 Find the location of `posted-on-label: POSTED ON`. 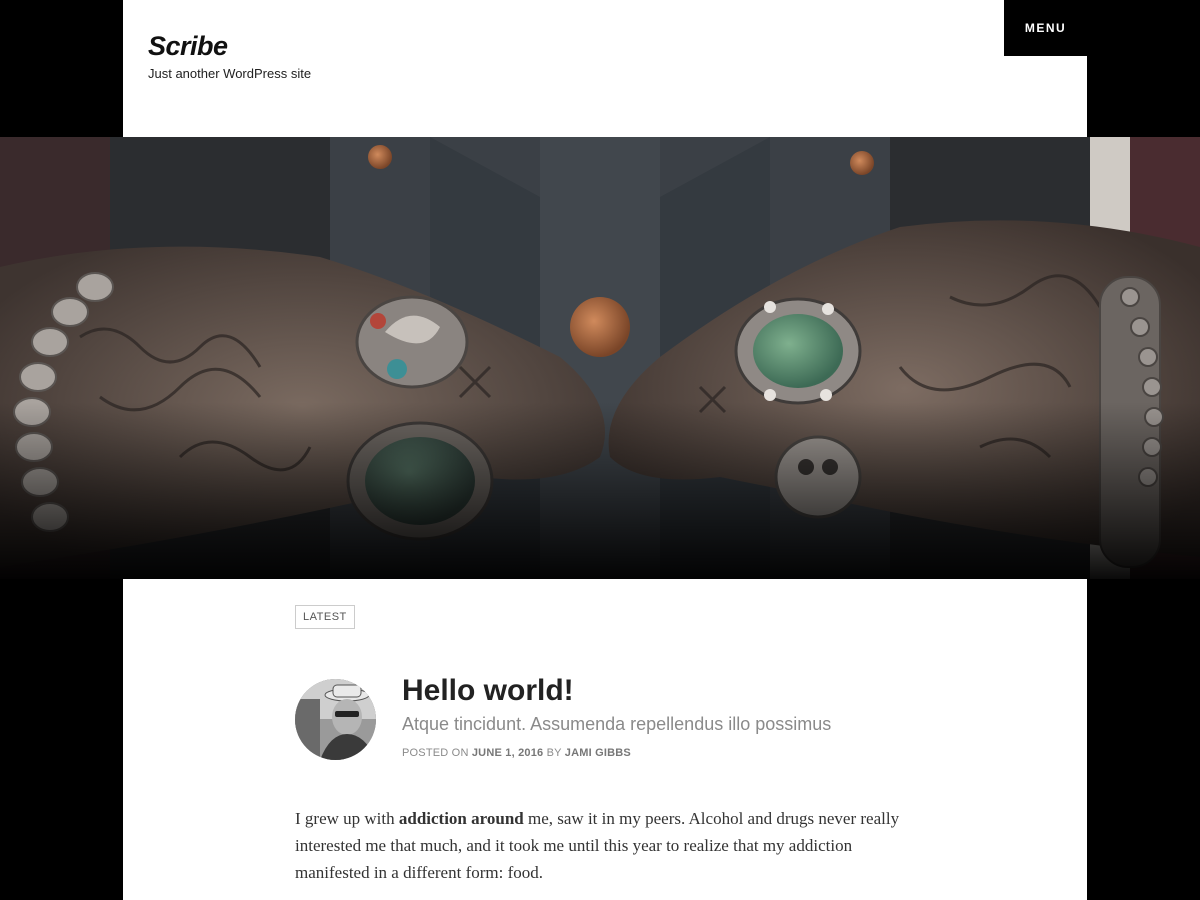

posted-on-label: POSTED ON is located at coordinates (435, 753).